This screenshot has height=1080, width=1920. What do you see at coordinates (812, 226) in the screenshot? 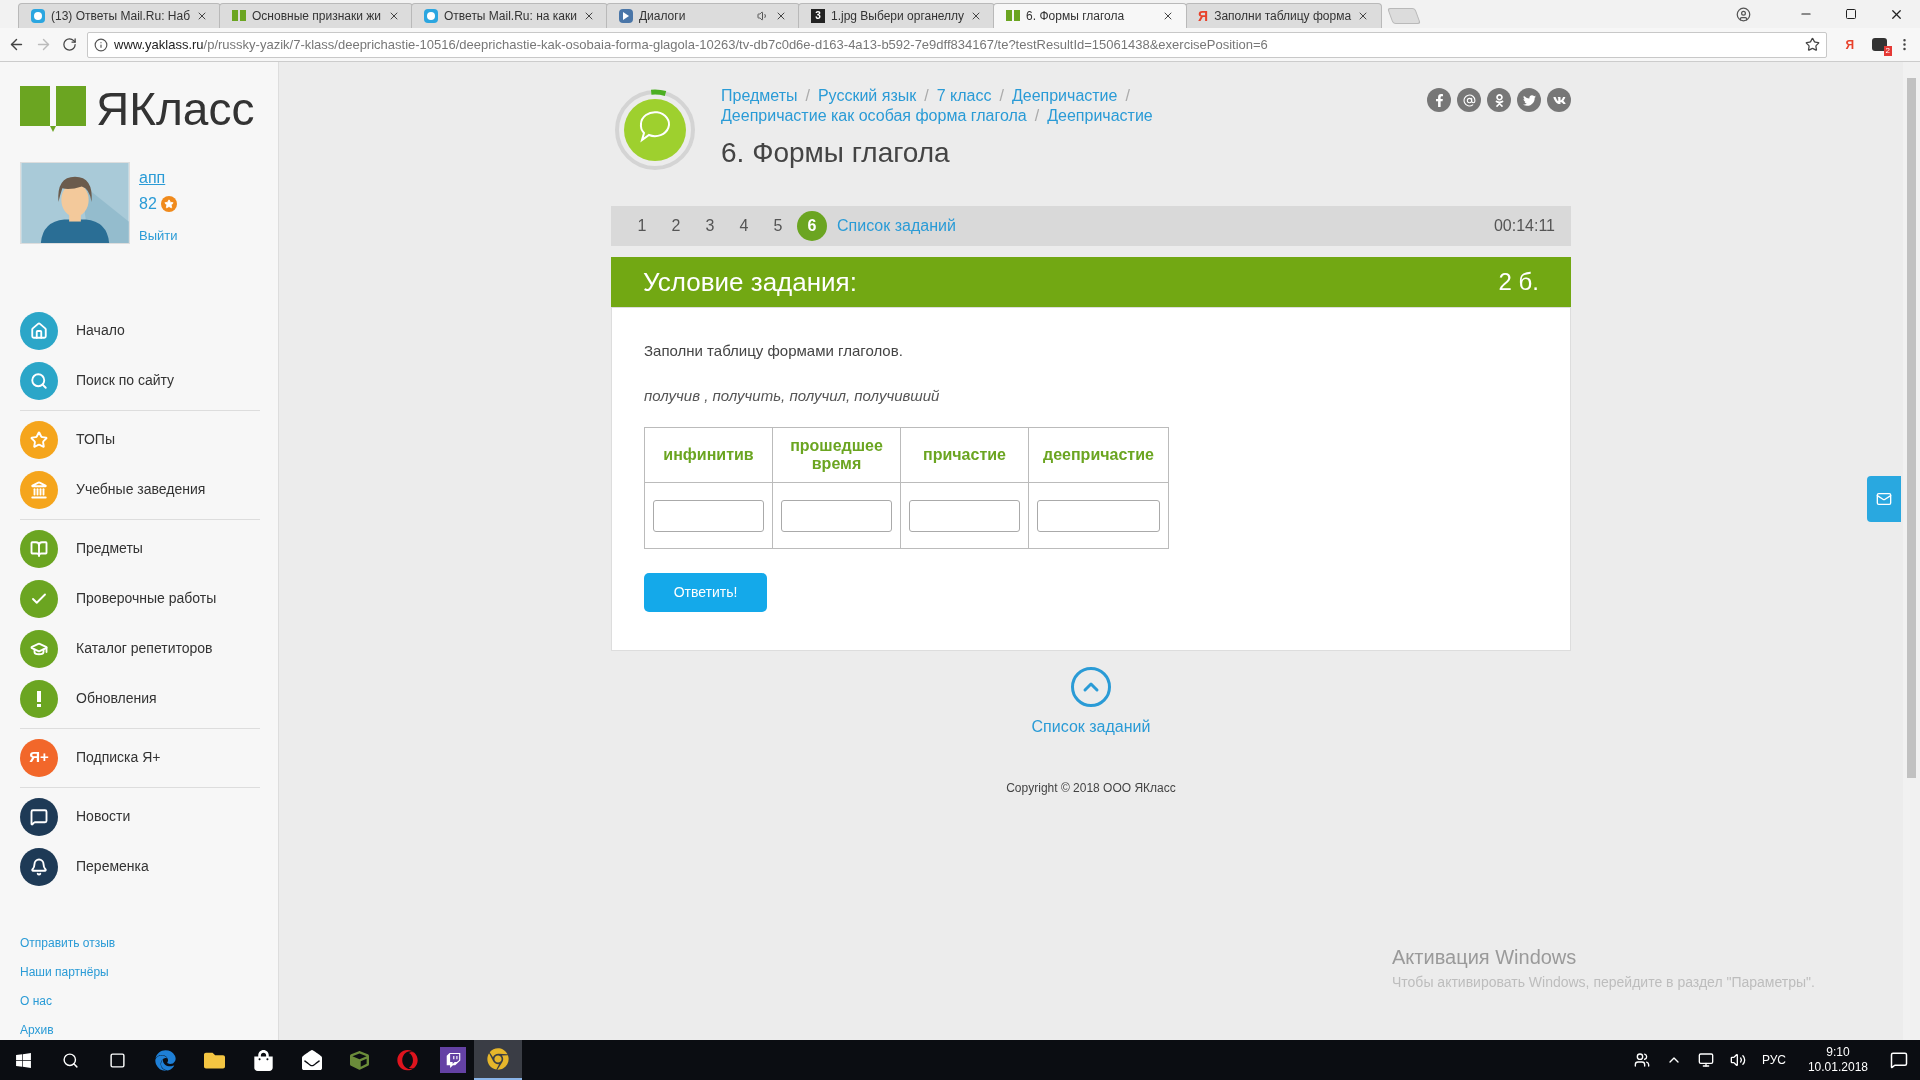
I see `exercise-number: 6` at bounding box center [812, 226].